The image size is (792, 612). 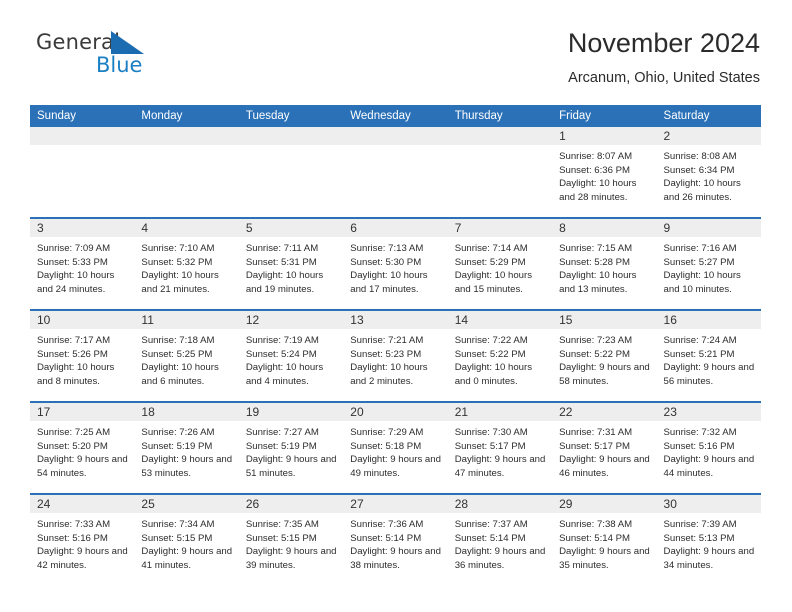 I want to click on daylight-text: Daylight: 9 hours and 47 minutes., so click(x=500, y=466).